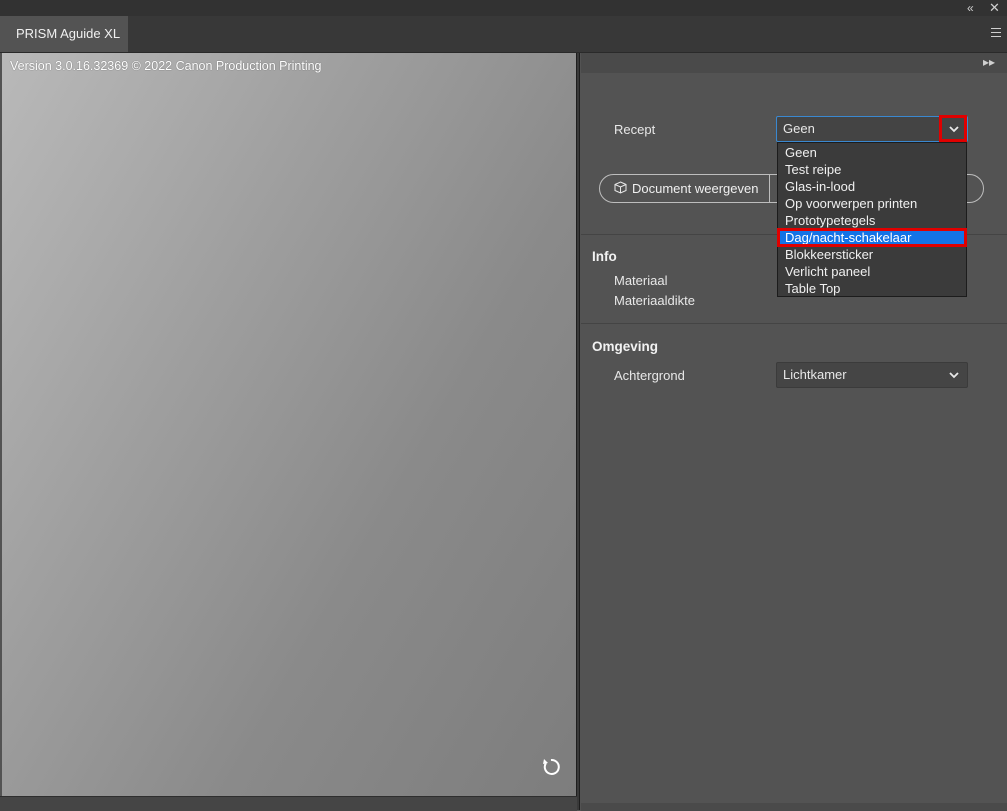 The image size is (1007, 811). What do you see at coordinates (64, 34) in the screenshot?
I see `tab-prism-aguide: PRISM Aguide XL` at bounding box center [64, 34].